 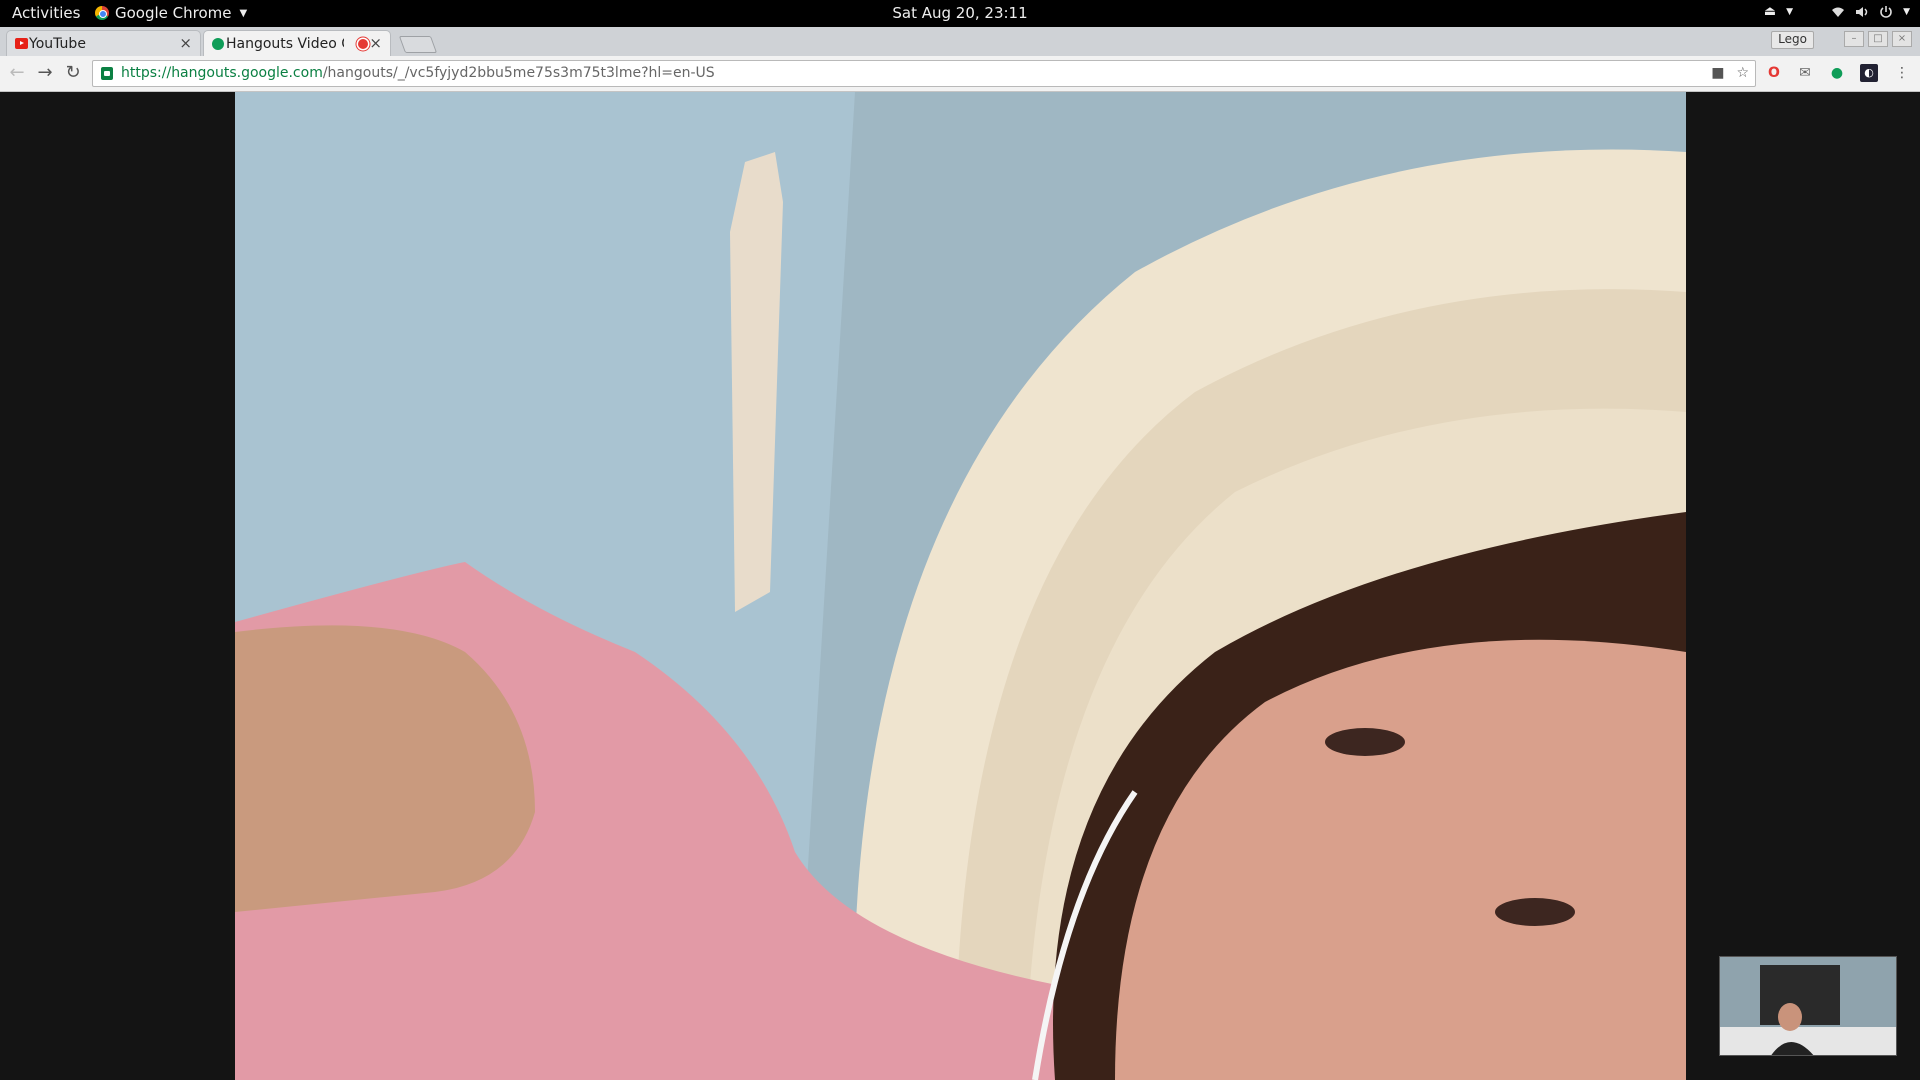 What do you see at coordinates (173, 13) in the screenshot?
I see `app-menu-label: Google Chrome` at bounding box center [173, 13].